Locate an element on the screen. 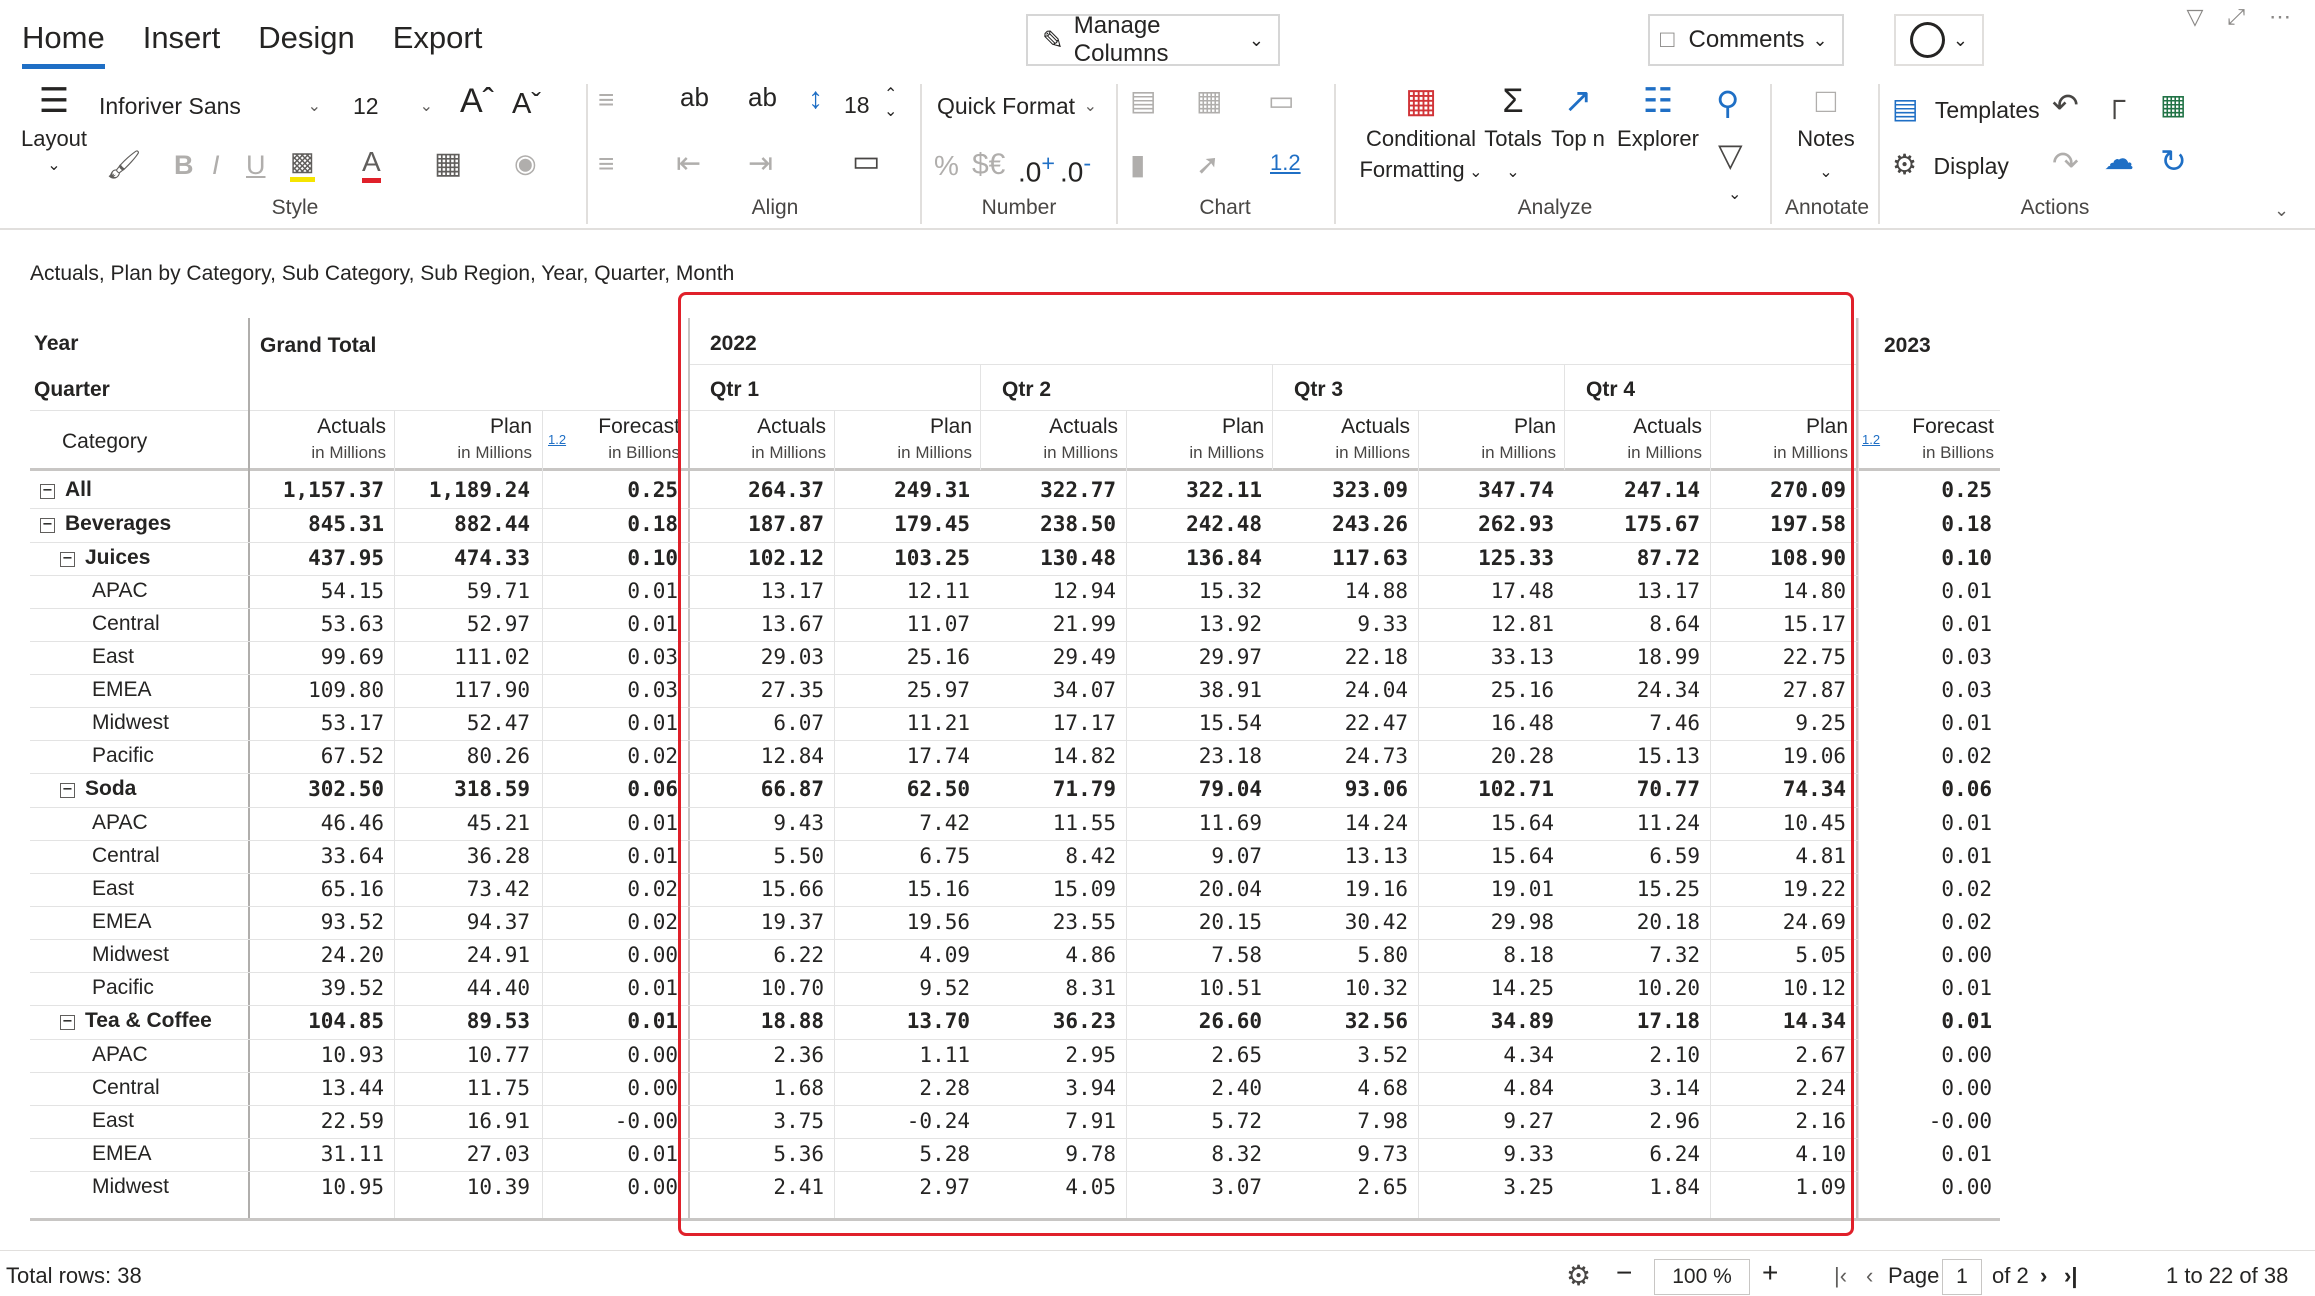  value-cell: 99.69 is located at coordinates (316, 657).